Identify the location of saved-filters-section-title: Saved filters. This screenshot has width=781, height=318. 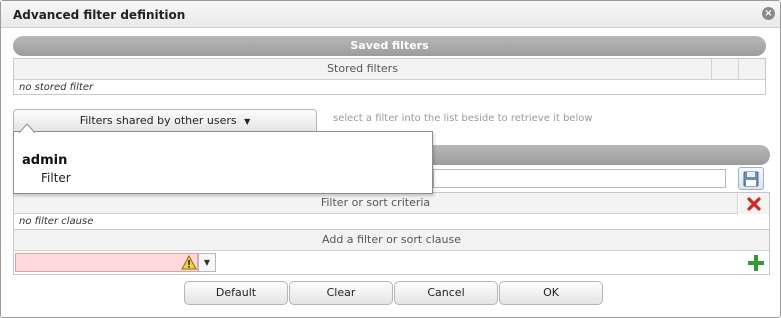
(389, 45).